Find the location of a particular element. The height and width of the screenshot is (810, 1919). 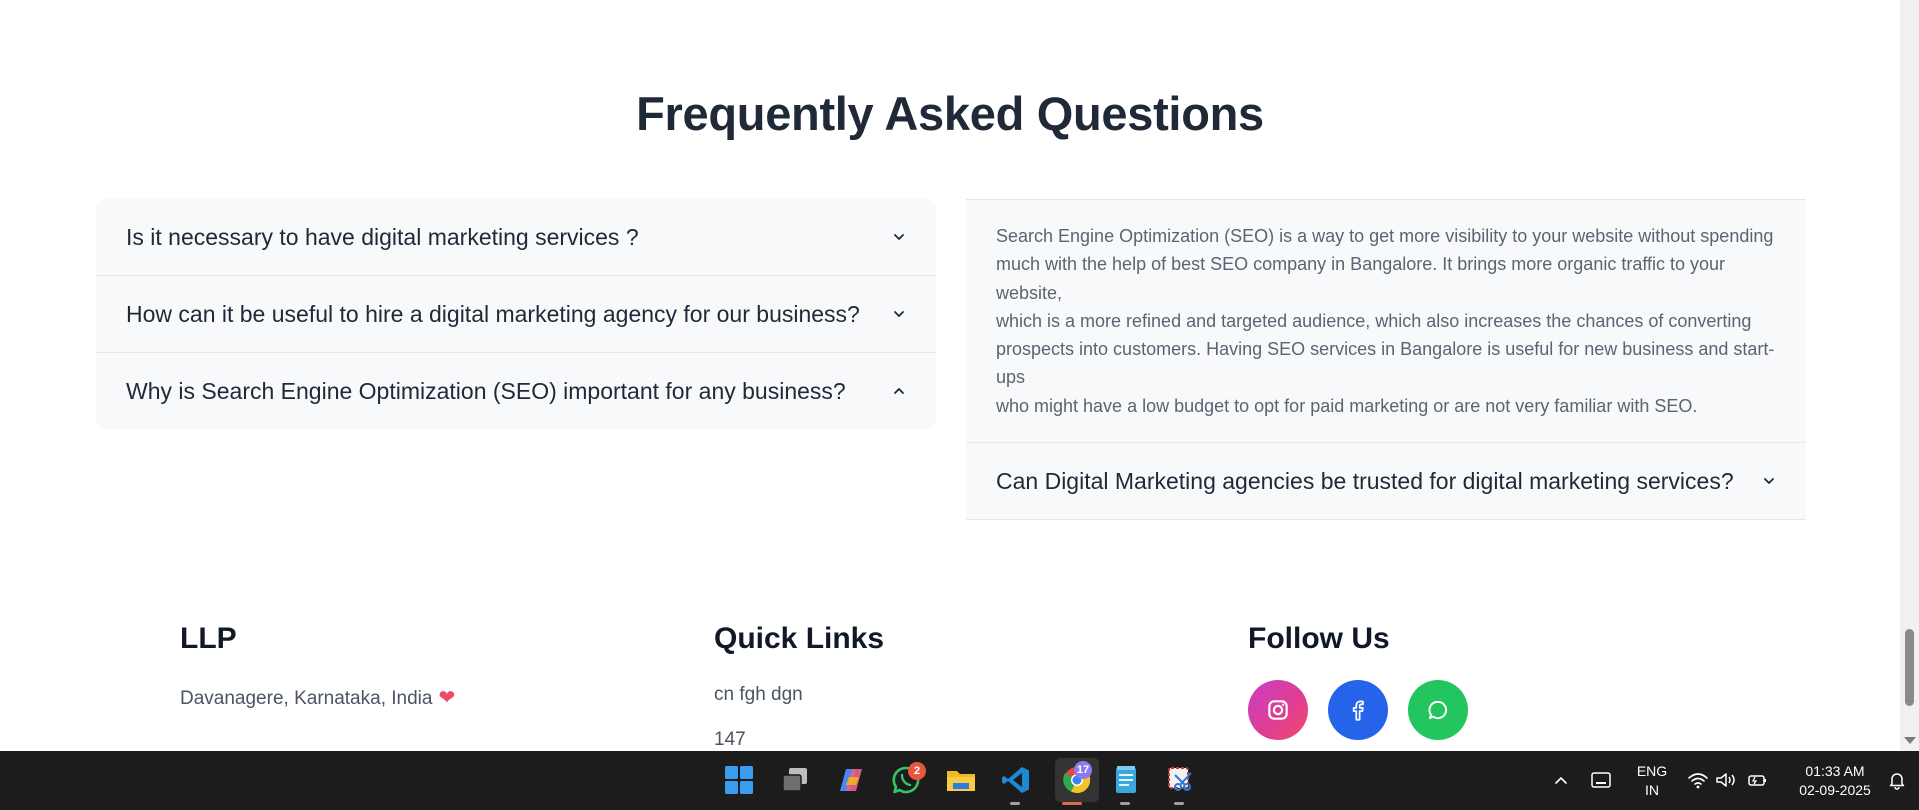

instagram-icon is located at coordinates (1278, 710).